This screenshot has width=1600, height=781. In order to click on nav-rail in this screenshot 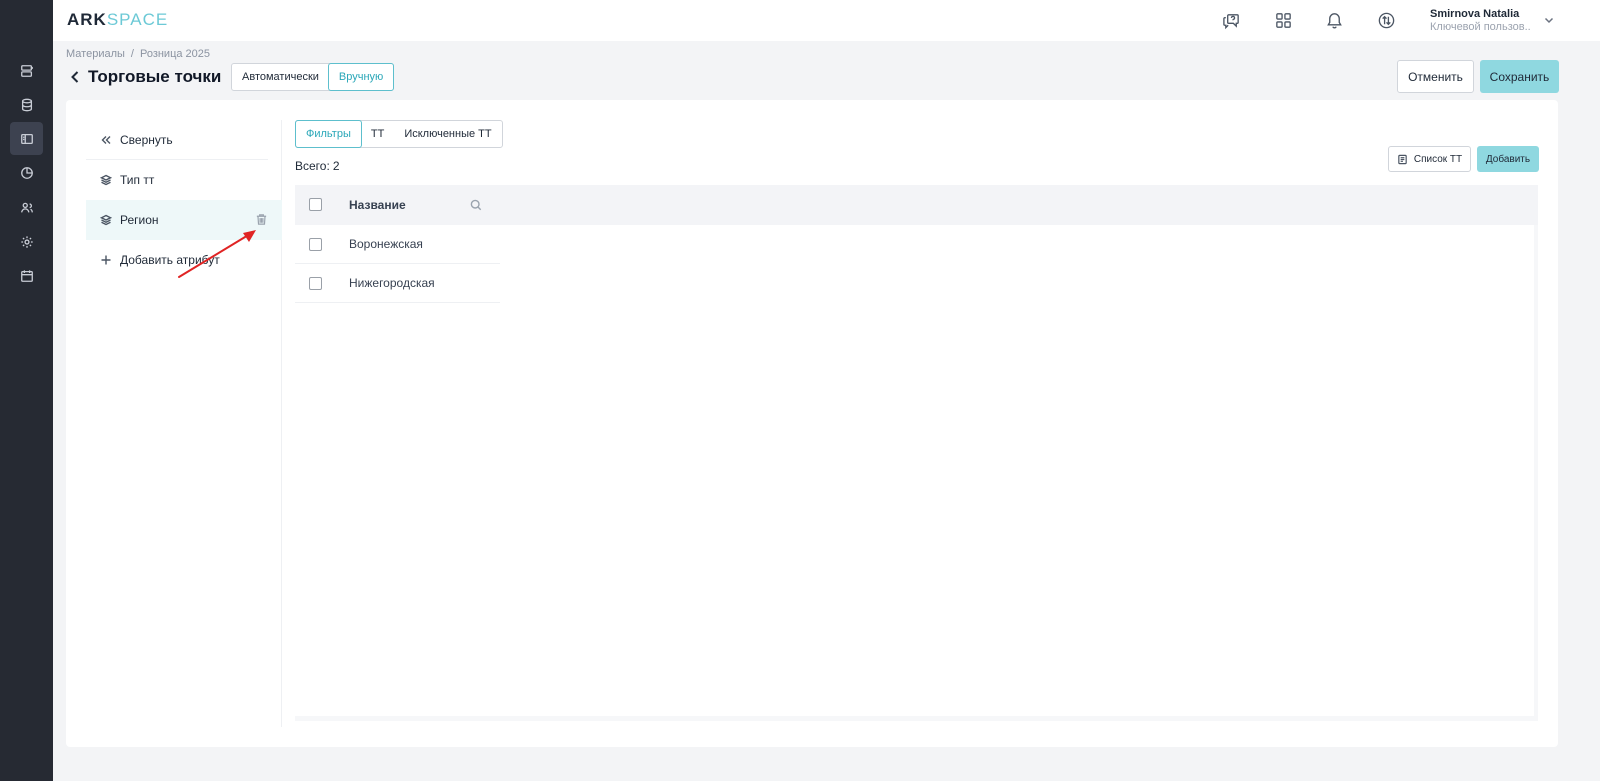, I will do `click(26, 390)`.